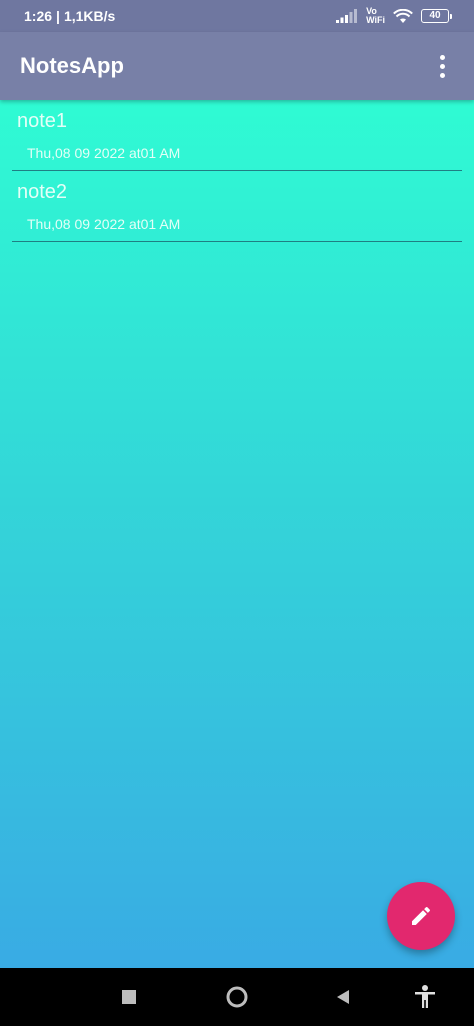 The height and width of the screenshot is (1026, 474). What do you see at coordinates (237, 206) in the screenshot?
I see `note-list-item: note2 Thu,08 09 2022 at01 AM` at bounding box center [237, 206].